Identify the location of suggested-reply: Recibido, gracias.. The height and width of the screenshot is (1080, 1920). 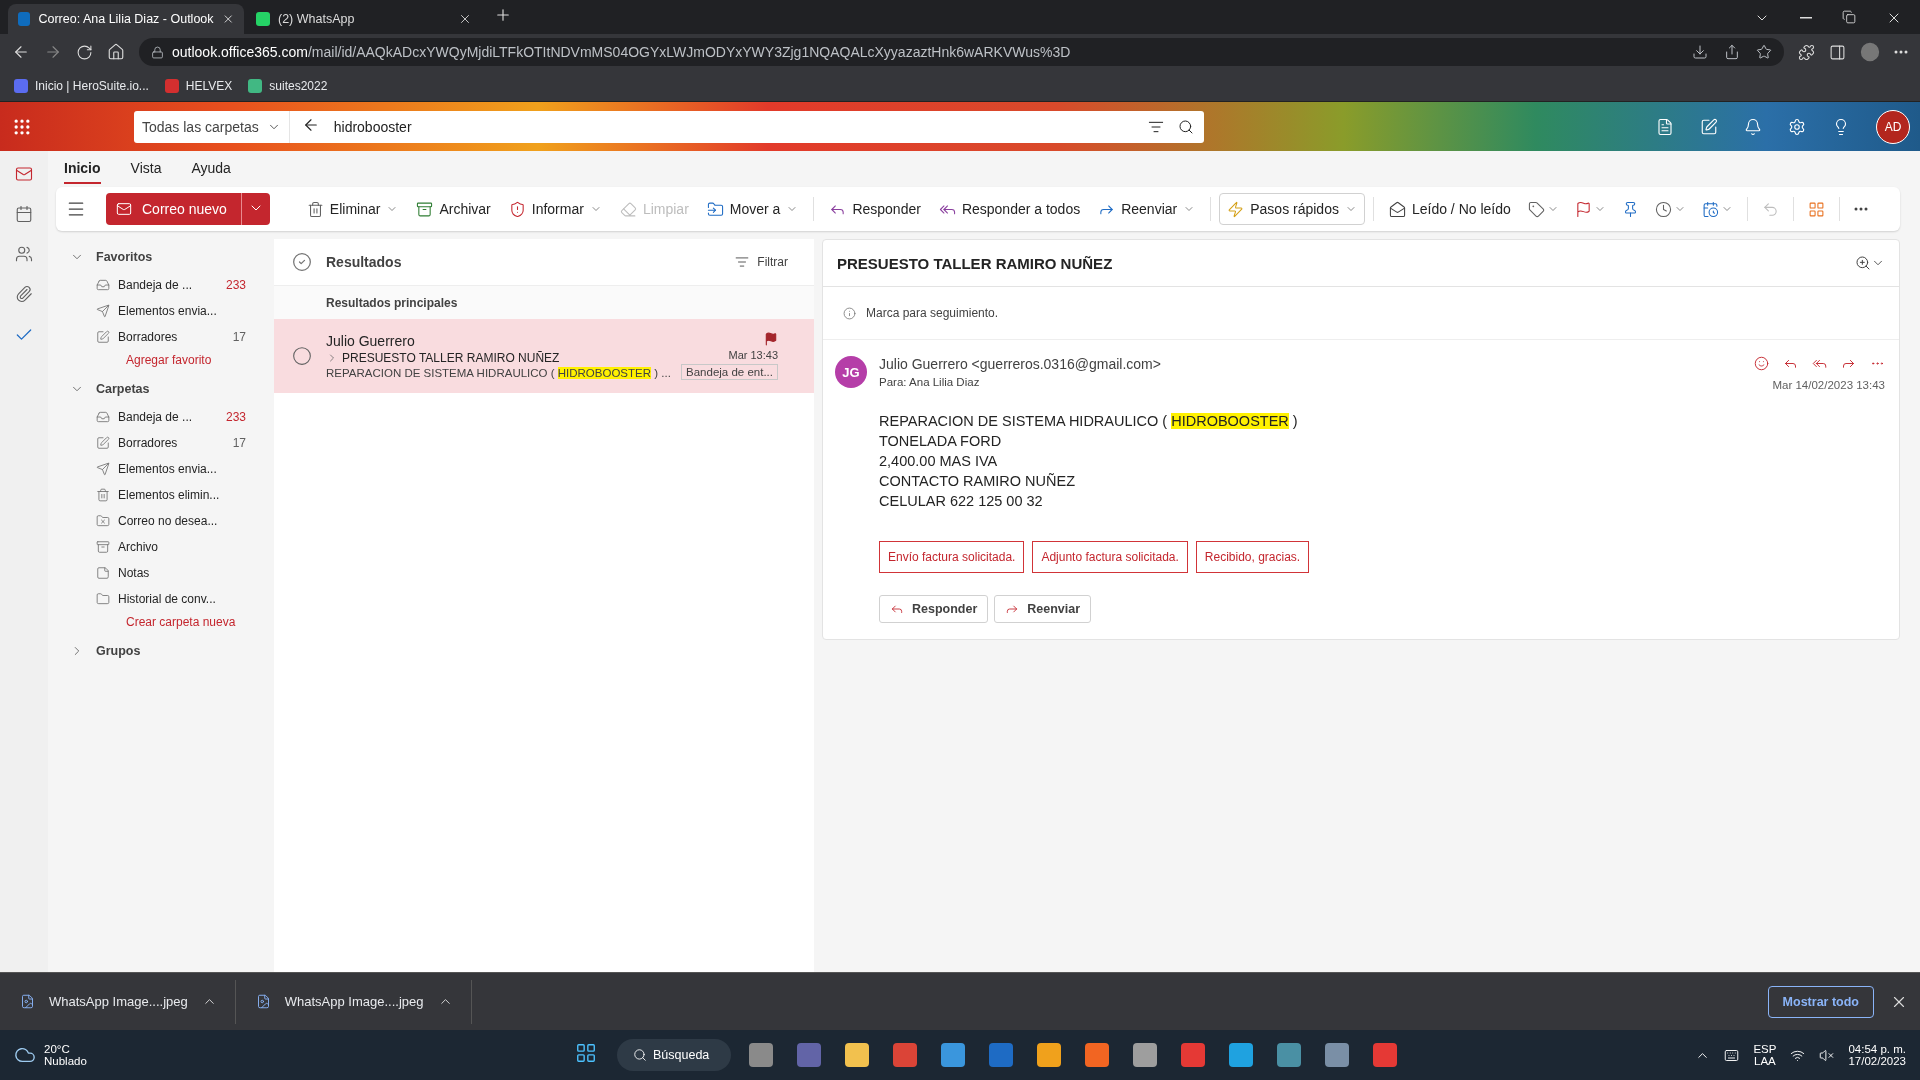
(1252, 557).